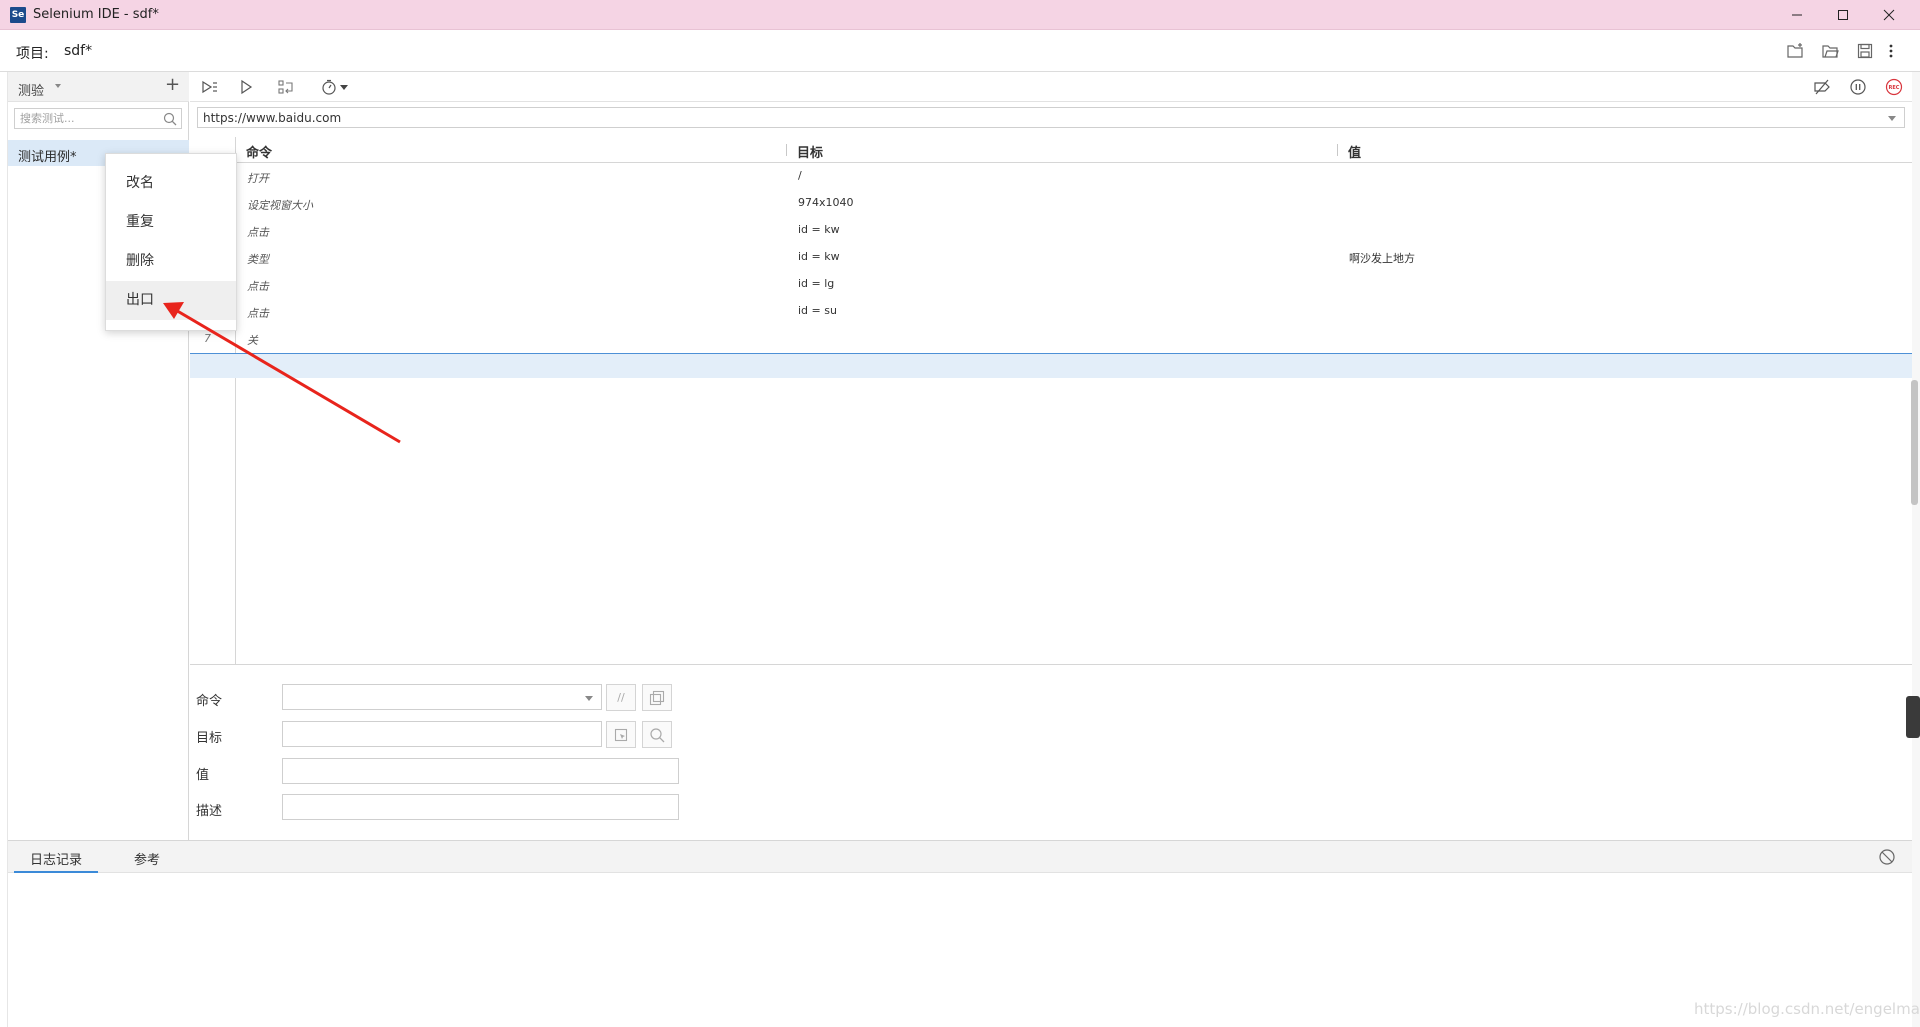 The width and height of the screenshot is (1920, 1027). I want to click on open-project-button, so click(1830, 51).